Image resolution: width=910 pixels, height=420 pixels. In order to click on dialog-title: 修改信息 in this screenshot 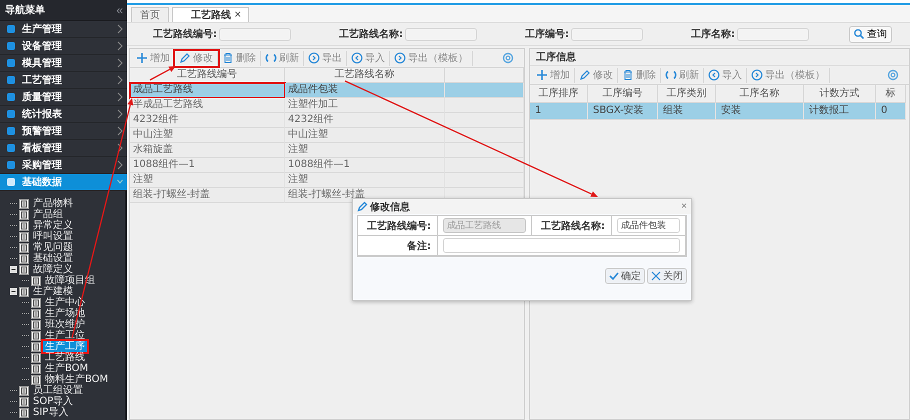, I will do `click(390, 207)`.